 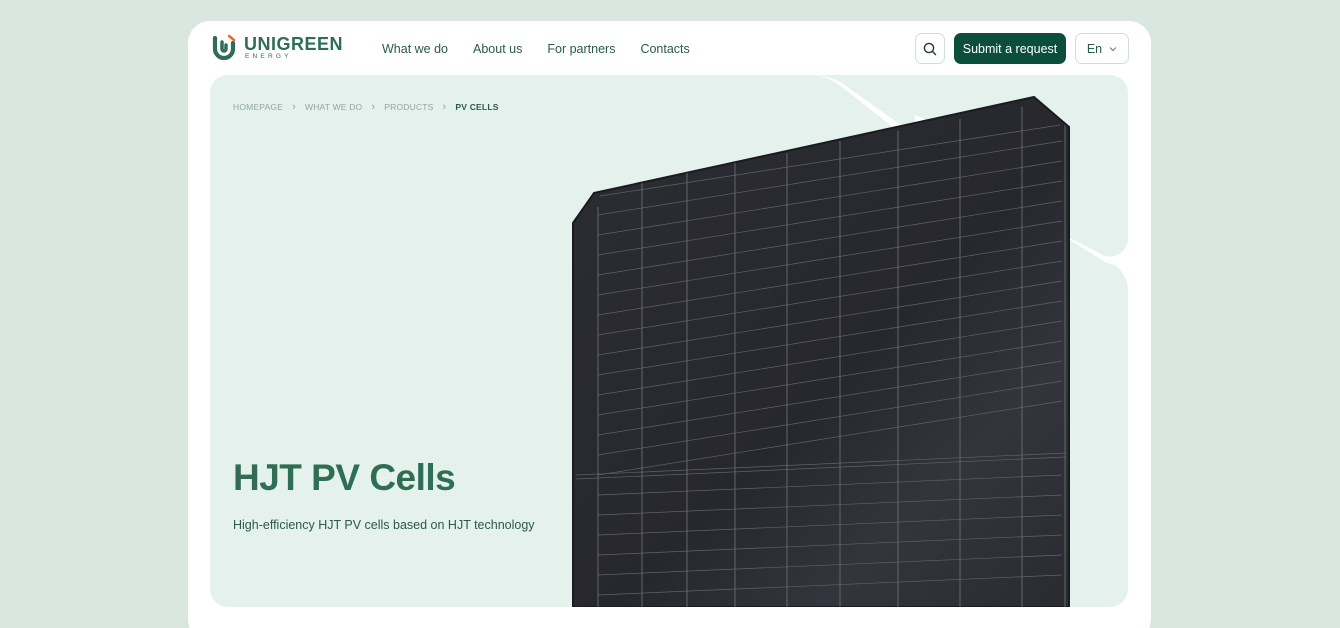 I want to click on logo: UNIGREEN ENERGY, so click(x=276, y=48).